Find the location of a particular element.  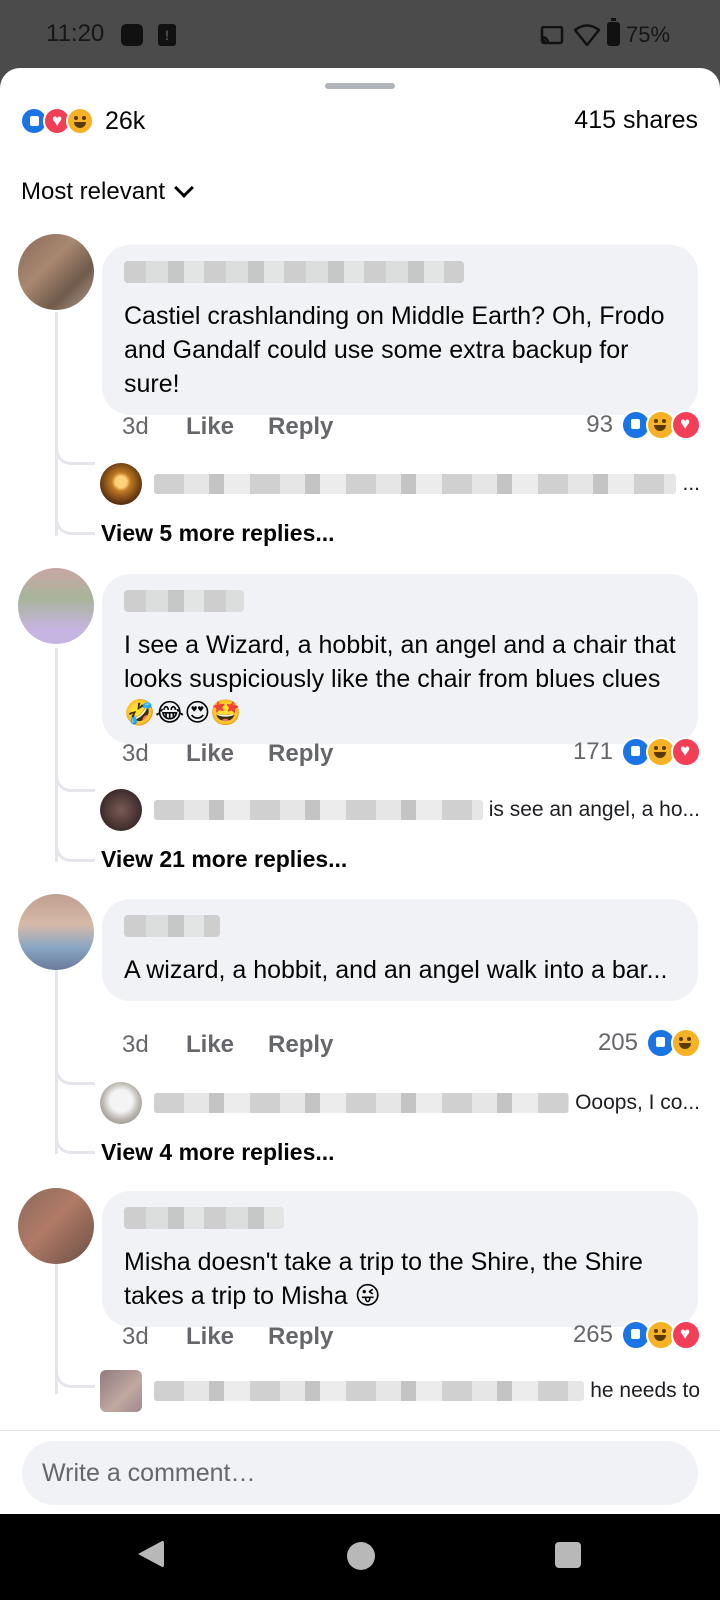

recents-icon is located at coordinates (568, 1555).